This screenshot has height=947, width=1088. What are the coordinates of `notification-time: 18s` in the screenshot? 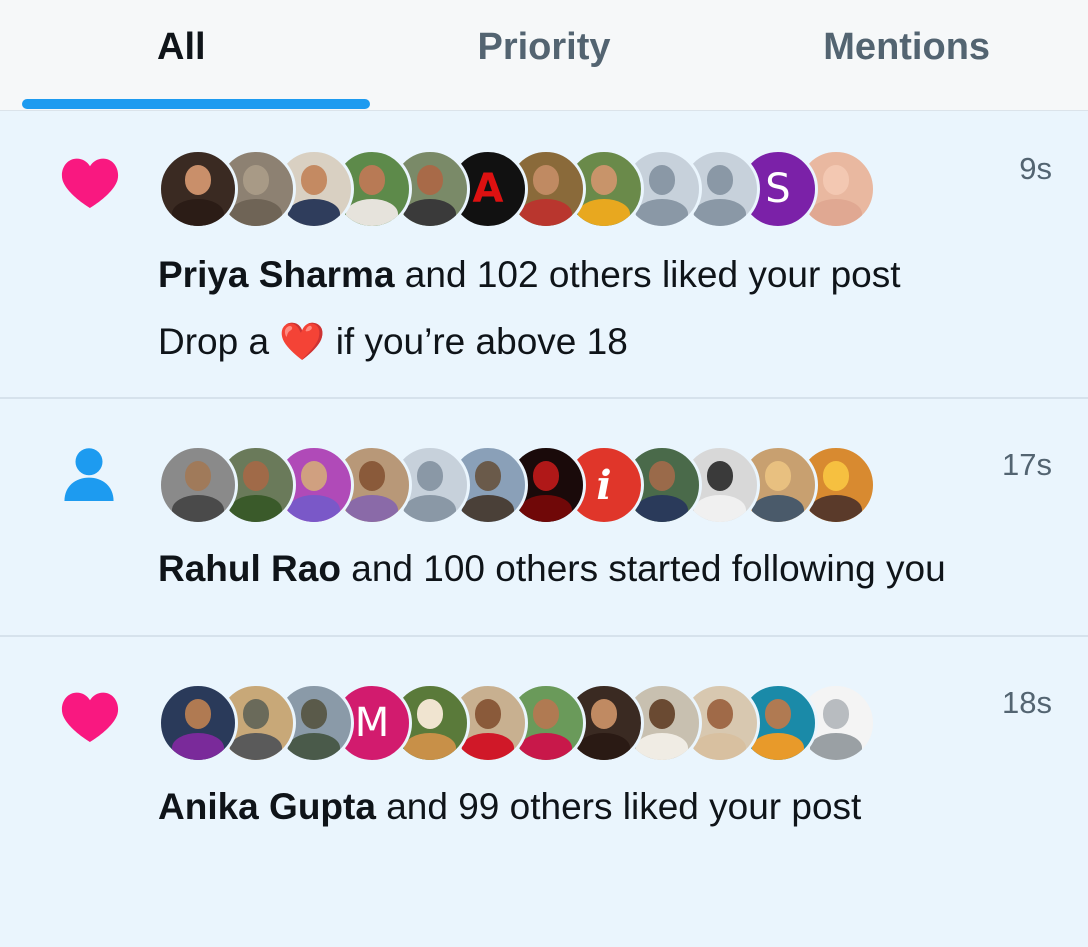 It's located at (1027, 702).